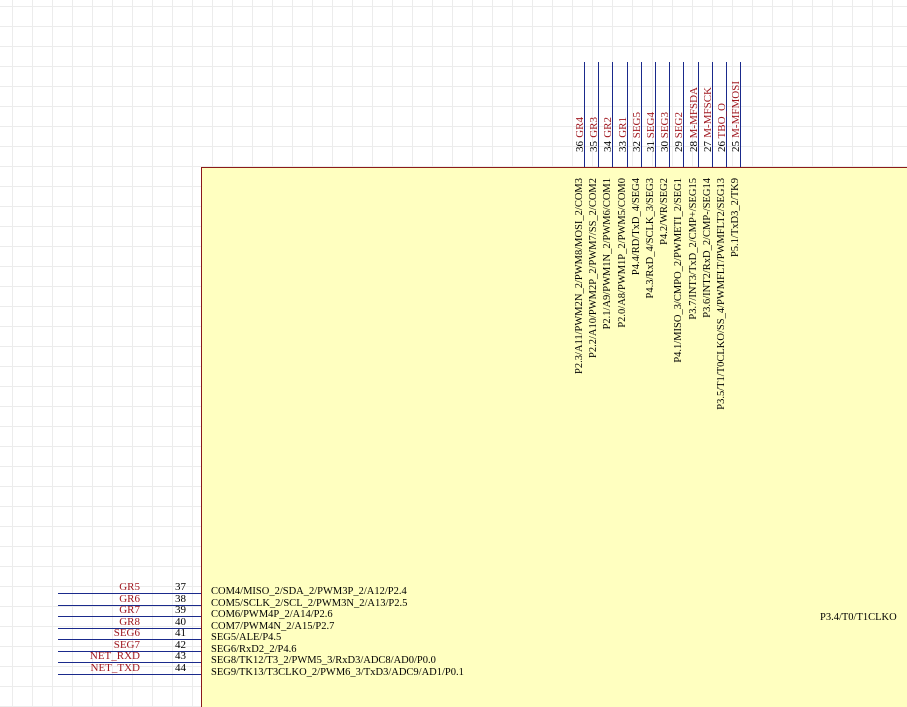  What do you see at coordinates (180, 633) in the screenshot?
I see `pin-number: 41` at bounding box center [180, 633].